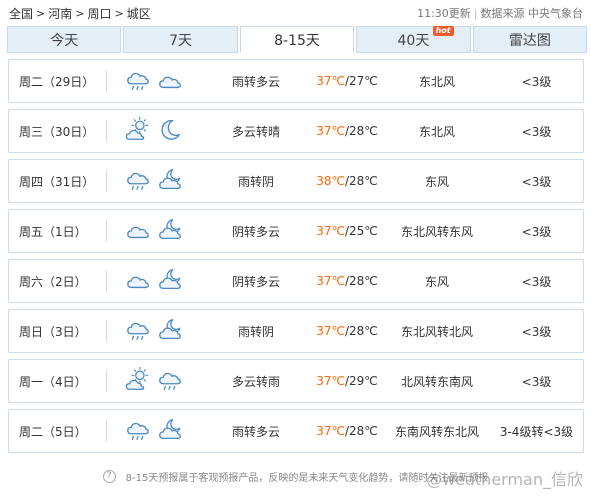  Describe the element at coordinates (361, 81) in the screenshot. I see `low-temperature: /27℃` at that location.